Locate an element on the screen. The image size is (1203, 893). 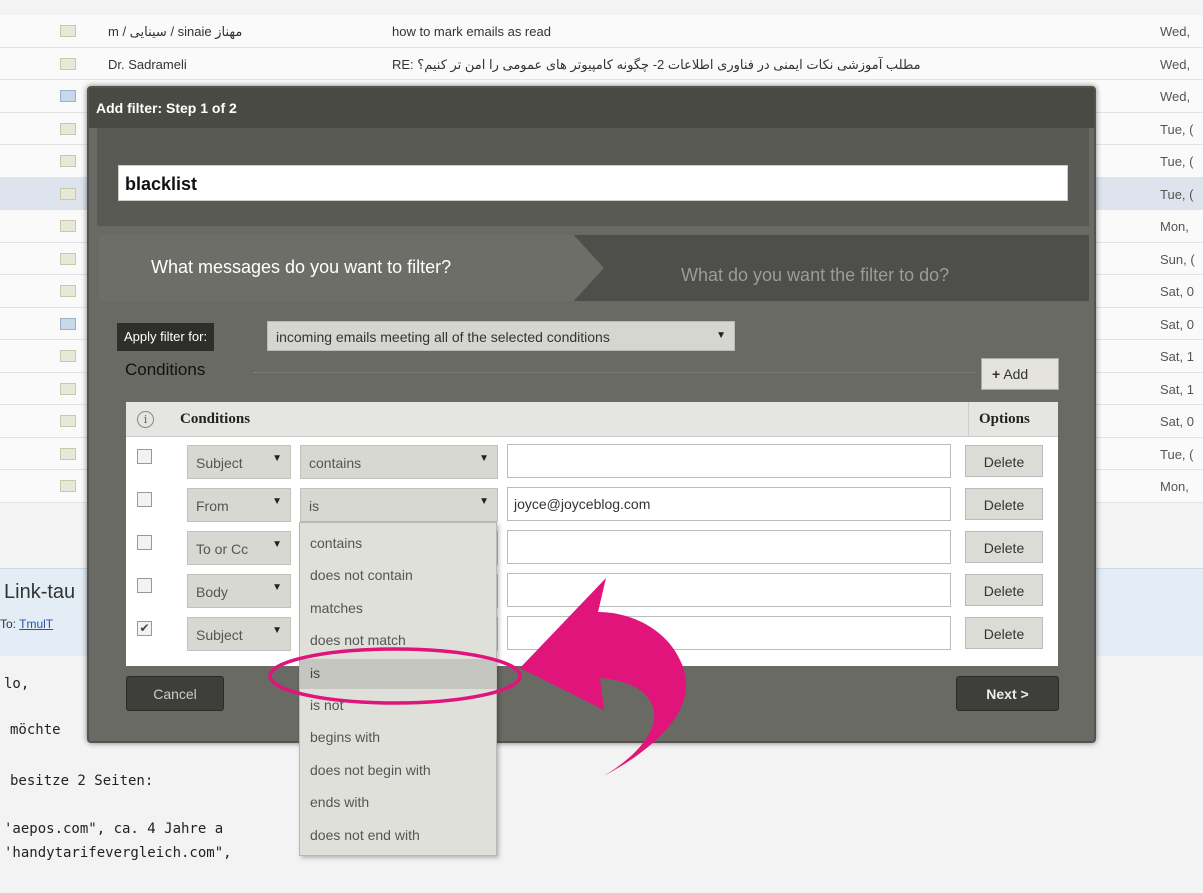
operator-option: contains is located at coordinates (398, 544).